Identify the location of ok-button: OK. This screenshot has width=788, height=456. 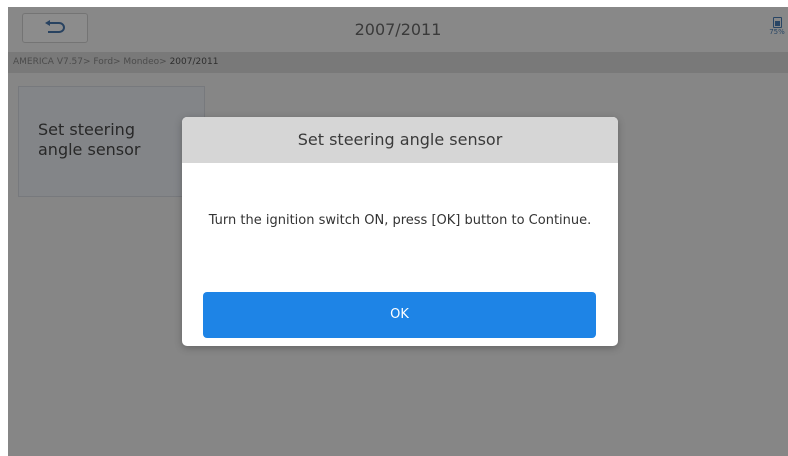
(399, 315).